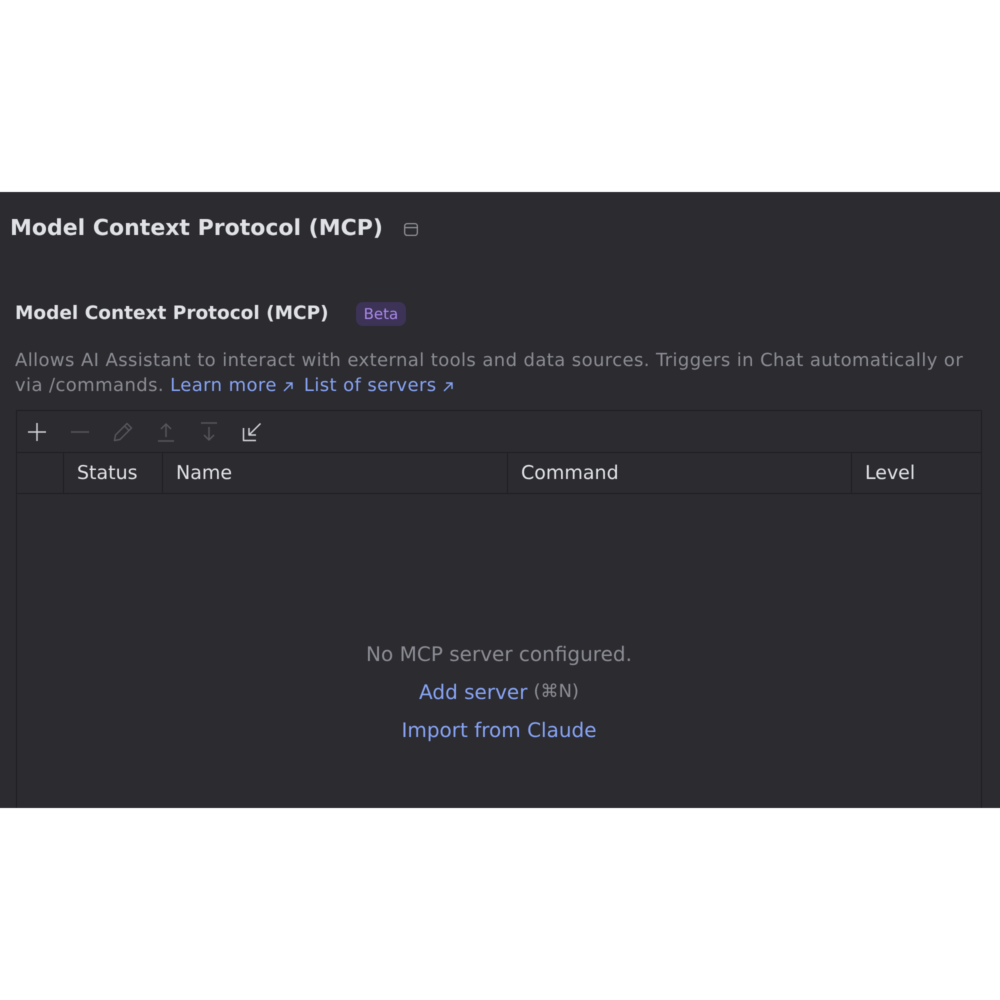 The image size is (1000, 1000). What do you see at coordinates (209, 432) in the screenshot?
I see `down-arrow-icon` at bounding box center [209, 432].